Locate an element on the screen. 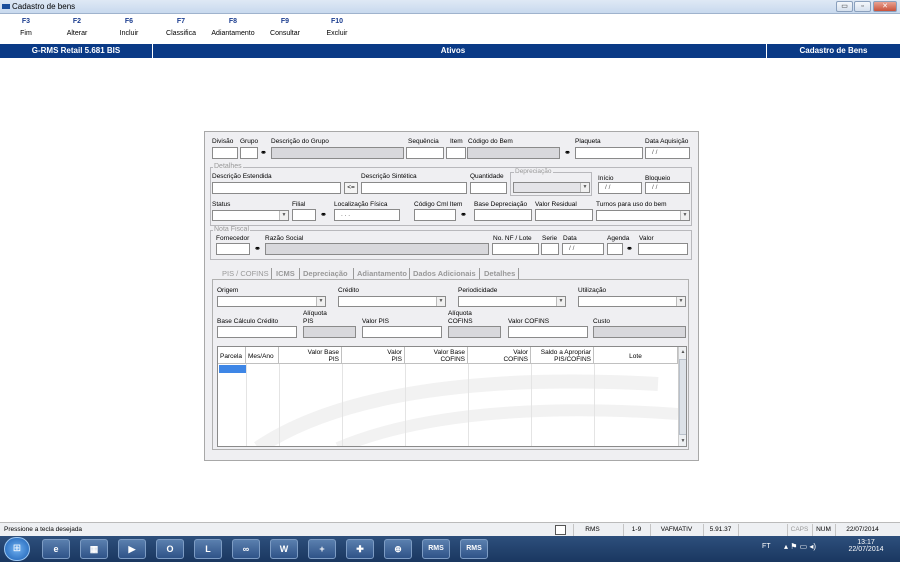  scrollbar-thumb is located at coordinates (682, 397).